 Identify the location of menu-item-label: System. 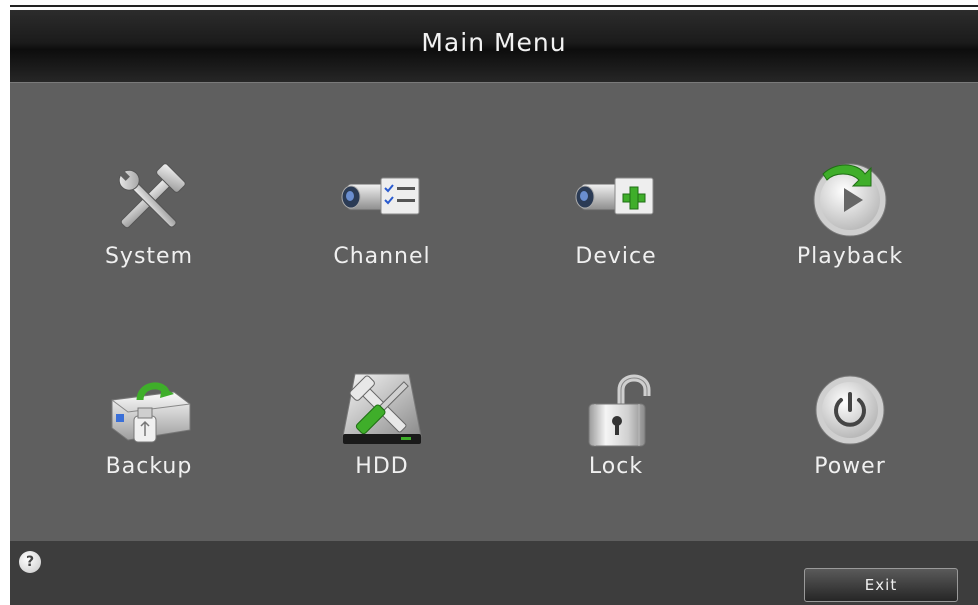
(149, 256).